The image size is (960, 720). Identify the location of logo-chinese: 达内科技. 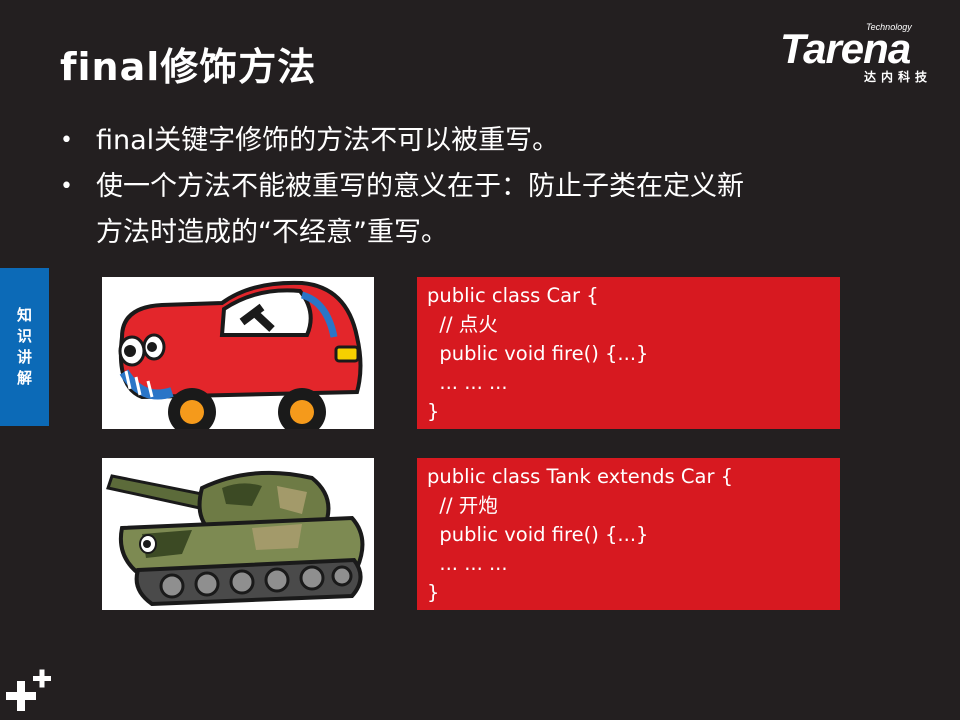
(898, 77).